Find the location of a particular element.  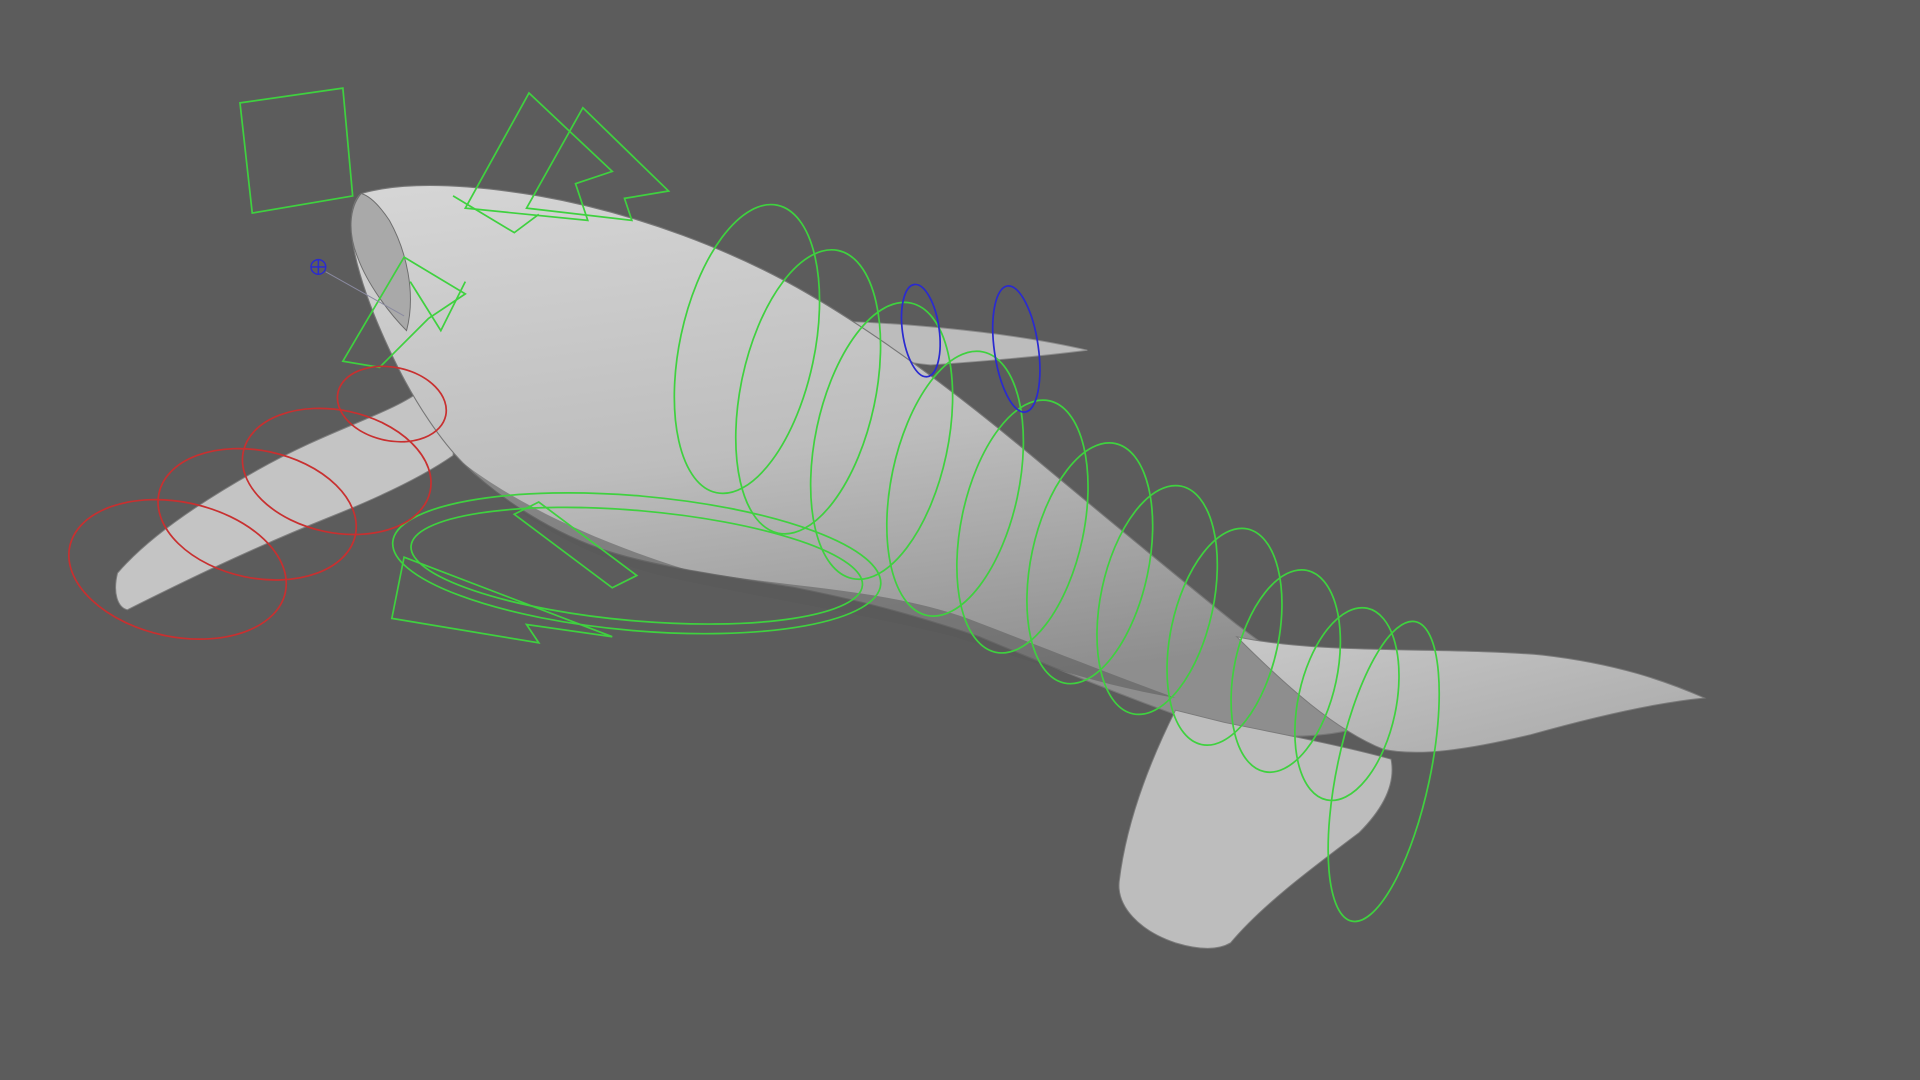

crosshair-circle-icon is located at coordinates (318, 267).